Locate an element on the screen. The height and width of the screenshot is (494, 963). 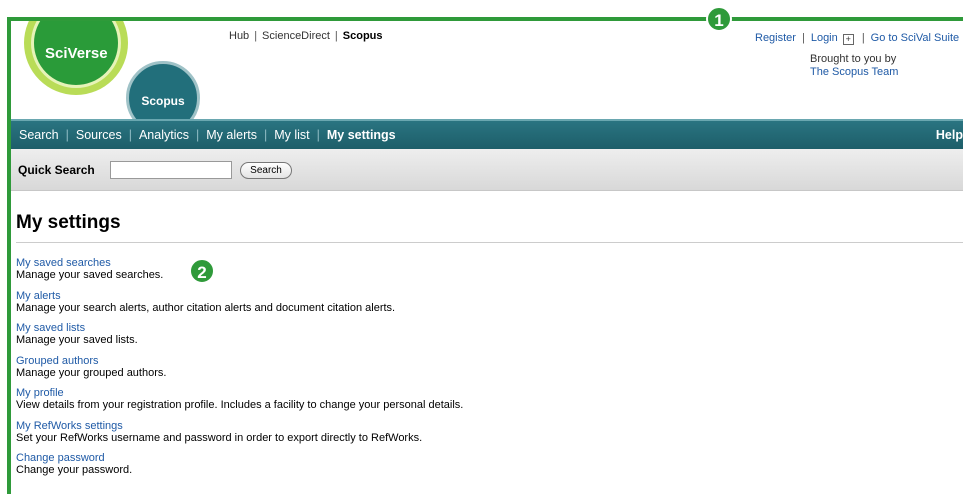
page-title: My settings is located at coordinates (68, 222).